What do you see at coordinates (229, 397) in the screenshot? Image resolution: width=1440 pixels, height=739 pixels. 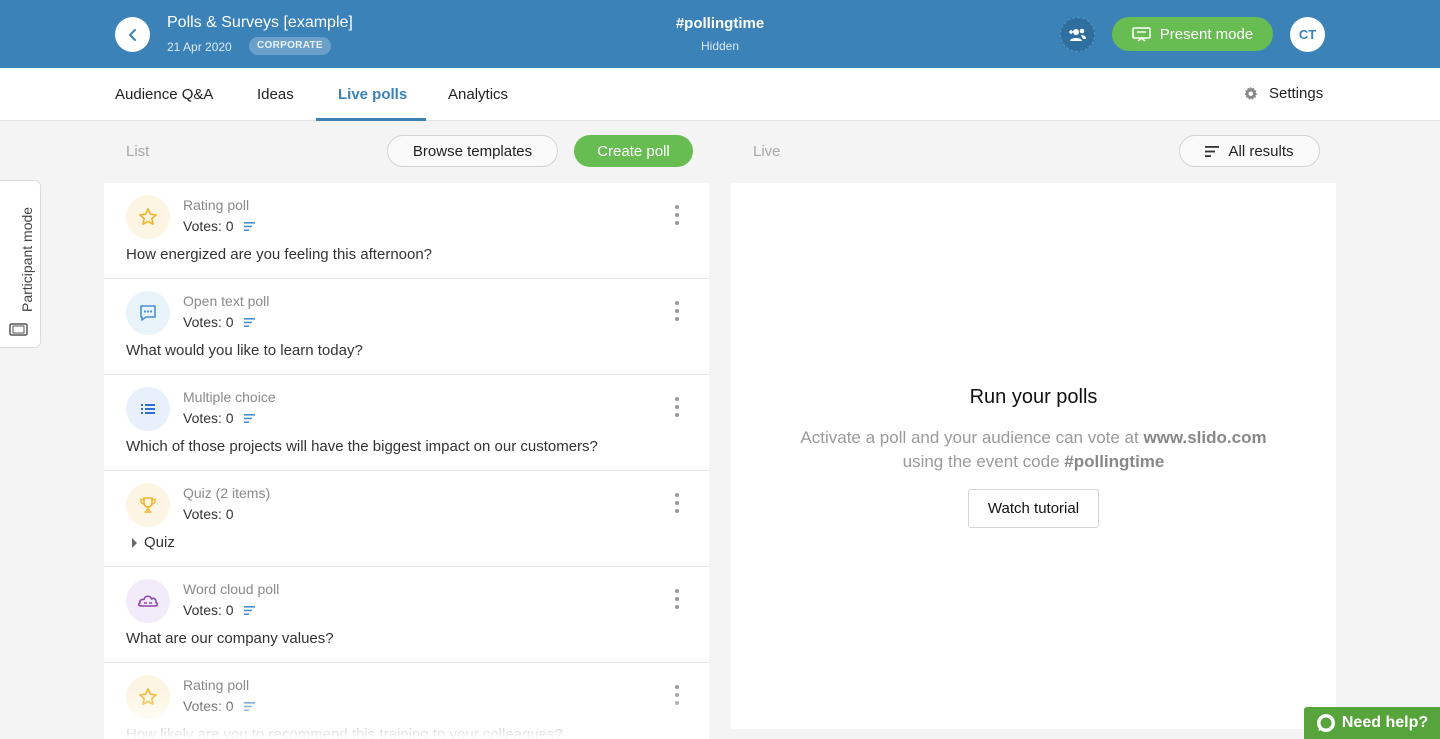 I see `poll-type: Multiple choice` at bounding box center [229, 397].